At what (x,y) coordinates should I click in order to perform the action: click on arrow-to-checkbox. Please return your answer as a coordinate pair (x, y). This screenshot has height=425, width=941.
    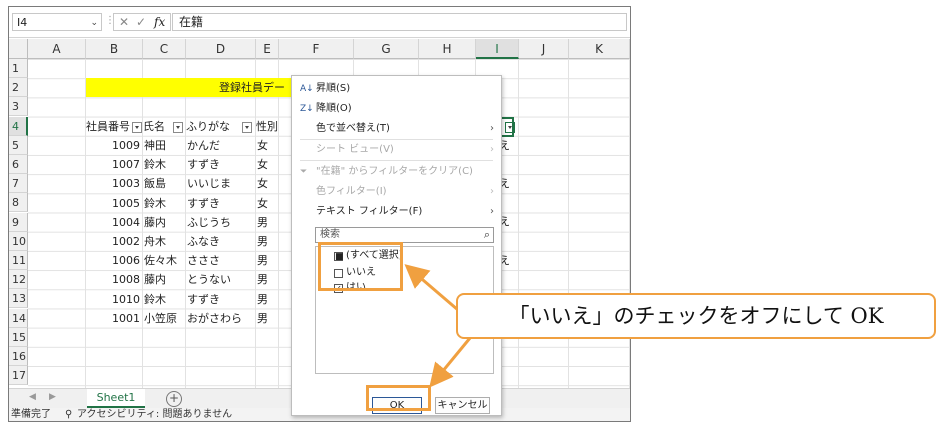
    Looking at the image, I should click on (431, 288).